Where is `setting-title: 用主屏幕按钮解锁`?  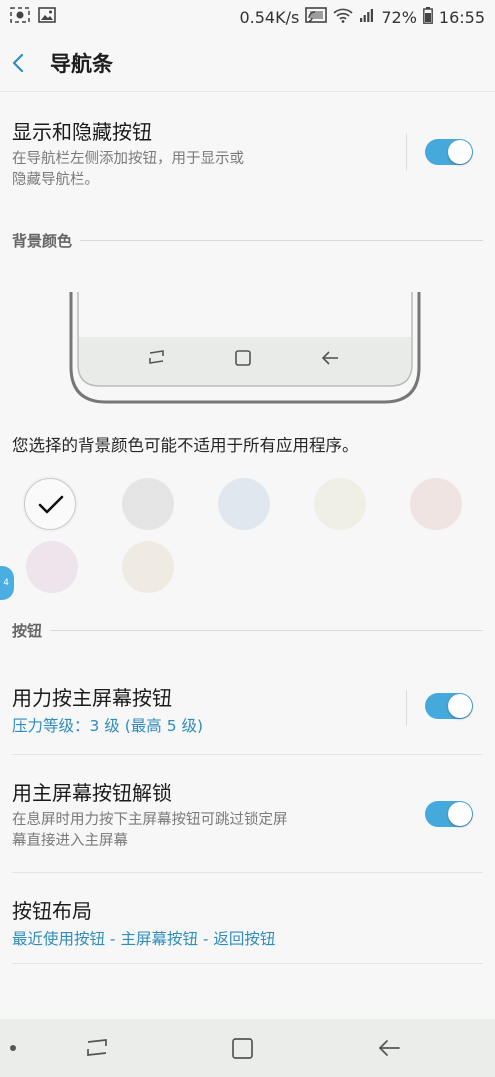
setting-title: 用主屏幕按钮解锁 is located at coordinates (92, 793).